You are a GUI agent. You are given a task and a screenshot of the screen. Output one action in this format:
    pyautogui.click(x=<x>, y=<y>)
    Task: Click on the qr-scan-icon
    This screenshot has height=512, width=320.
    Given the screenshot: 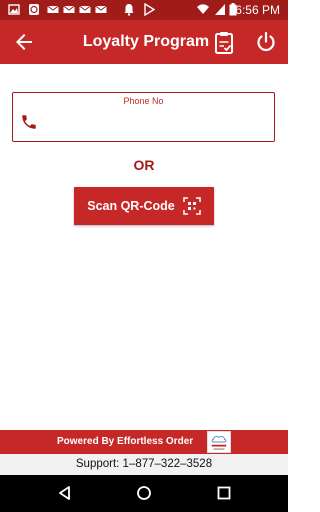 What is the action you would take?
    pyautogui.click(x=192, y=206)
    